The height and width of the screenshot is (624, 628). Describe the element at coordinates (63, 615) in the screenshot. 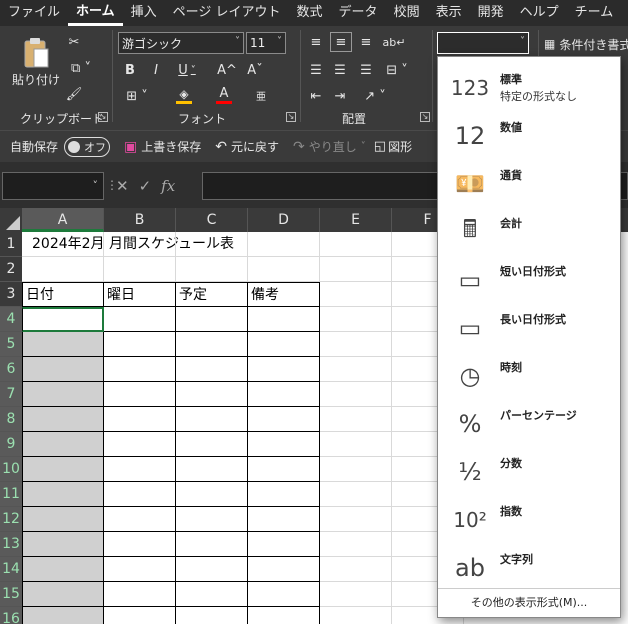

I see `cell-a16` at that location.